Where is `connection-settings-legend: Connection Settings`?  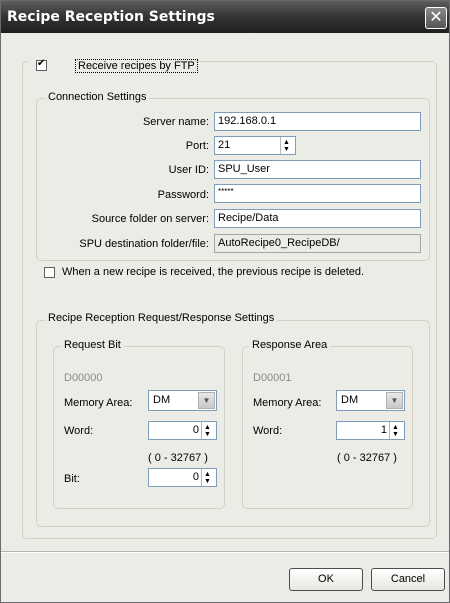
connection-settings-legend: Connection Settings is located at coordinates (97, 97).